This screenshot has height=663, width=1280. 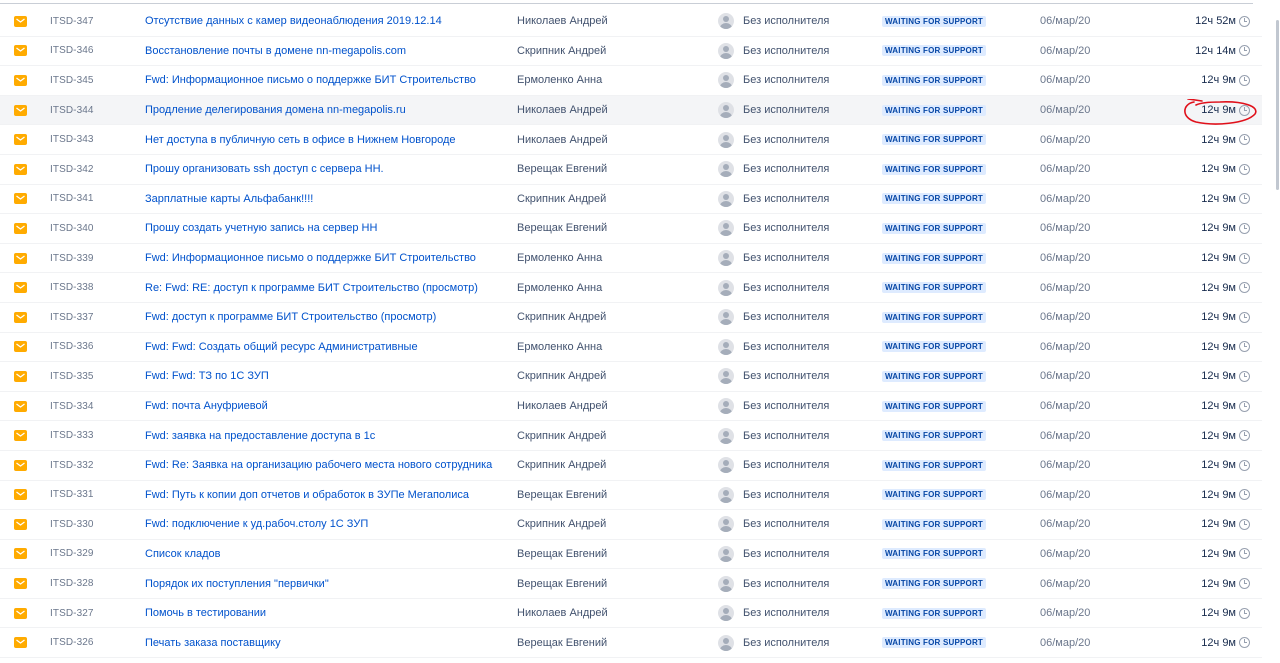 What do you see at coordinates (183, 554) in the screenshot?
I see `issue-summary-link: Список кладов` at bounding box center [183, 554].